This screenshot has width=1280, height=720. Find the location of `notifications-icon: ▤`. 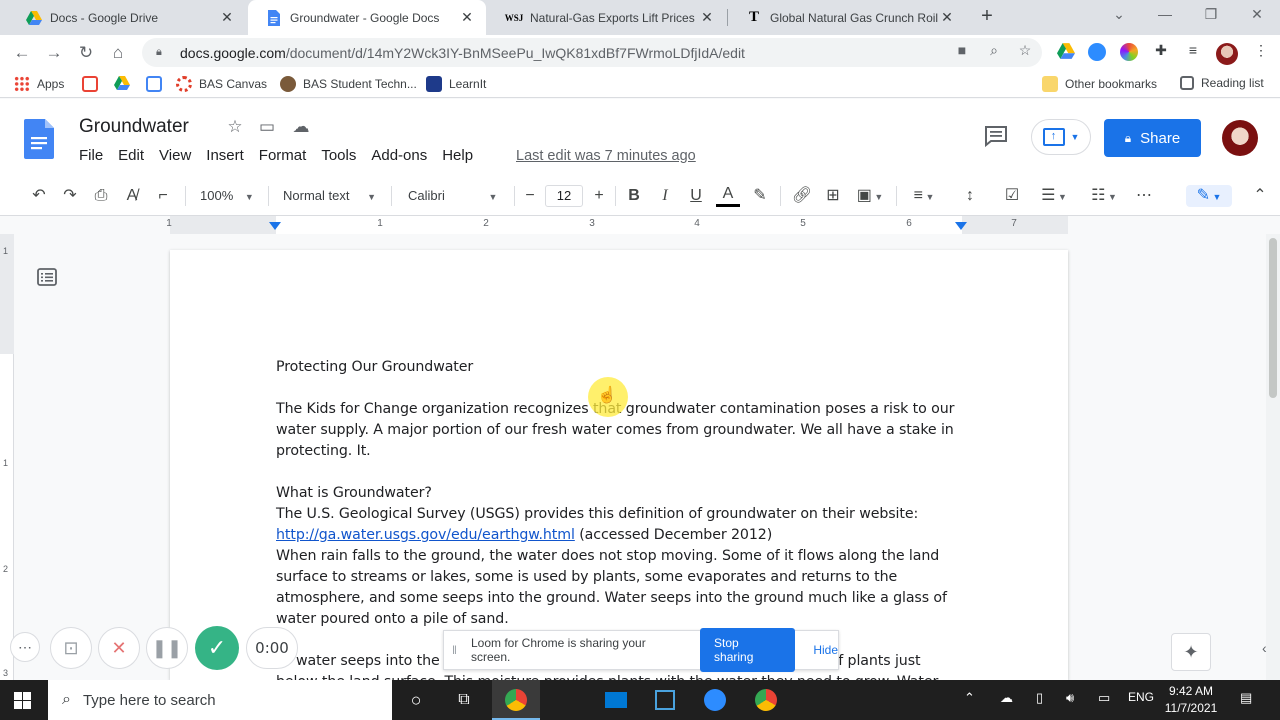

notifications-icon: ▤ is located at coordinates (1246, 698).